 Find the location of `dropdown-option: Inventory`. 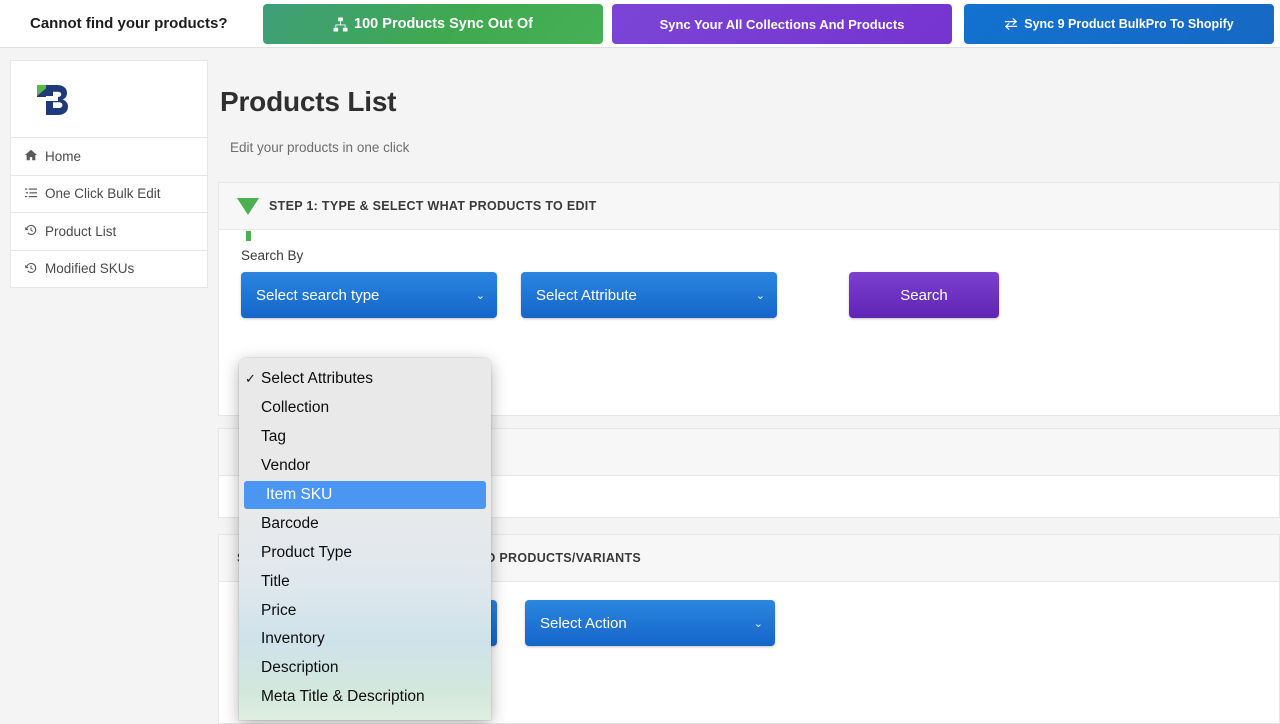

dropdown-option: Inventory is located at coordinates (365, 639).